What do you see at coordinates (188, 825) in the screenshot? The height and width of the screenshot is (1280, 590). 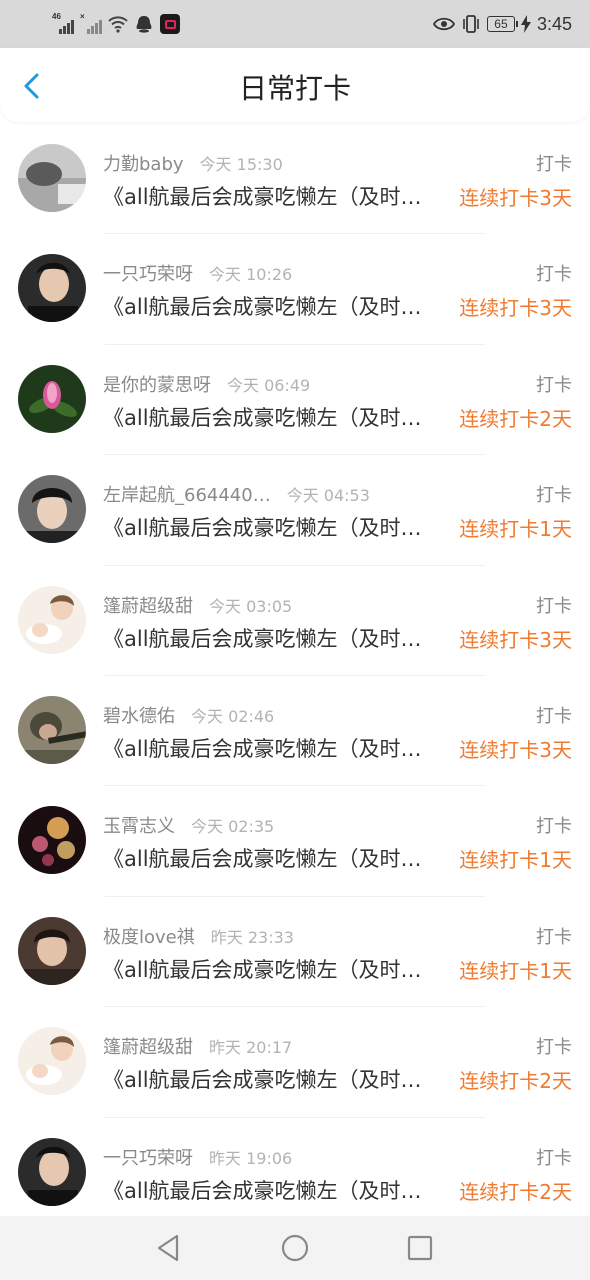 I see `entry-meta: 玉霄志义 今天 02:35` at bounding box center [188, 825].